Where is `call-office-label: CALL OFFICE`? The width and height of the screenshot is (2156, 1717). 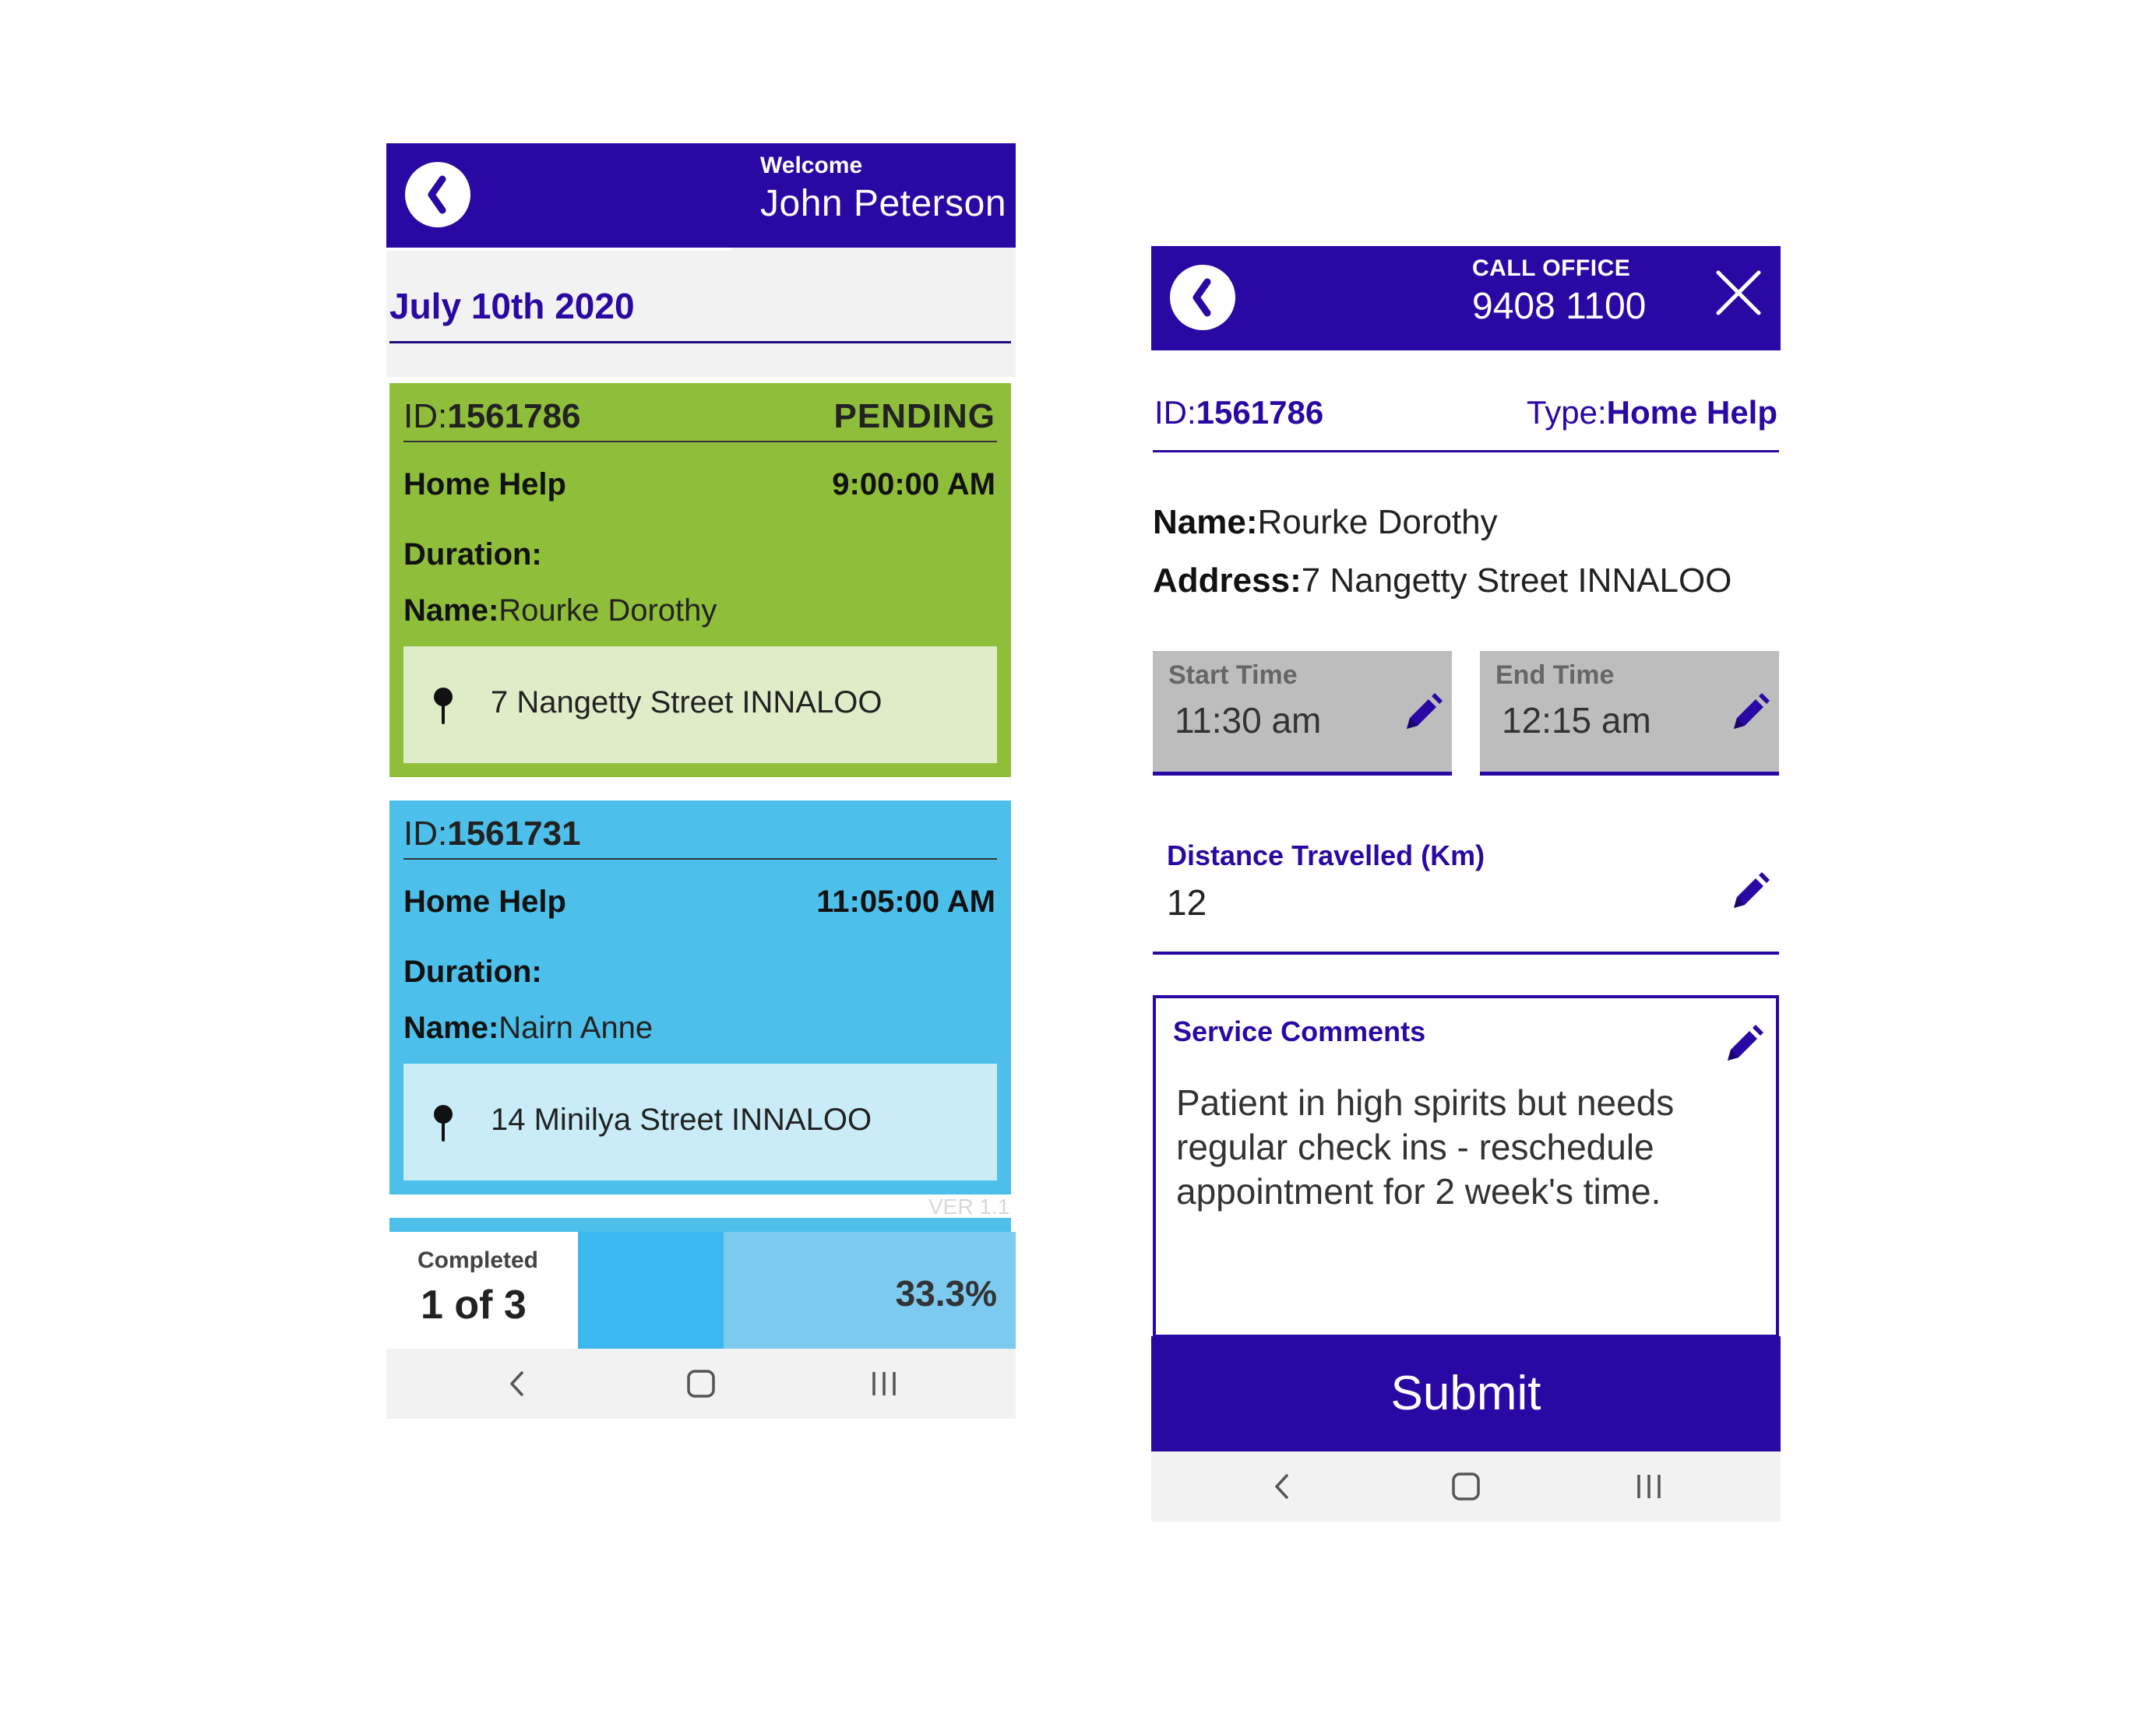
call-office-label: CALL OFFICE is located at coordinates (1551, 268).